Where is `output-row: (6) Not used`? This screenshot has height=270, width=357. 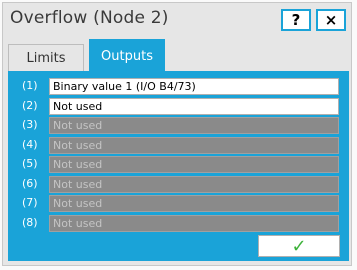
output-row: (6) Not used is located at coordinates (178, 184).